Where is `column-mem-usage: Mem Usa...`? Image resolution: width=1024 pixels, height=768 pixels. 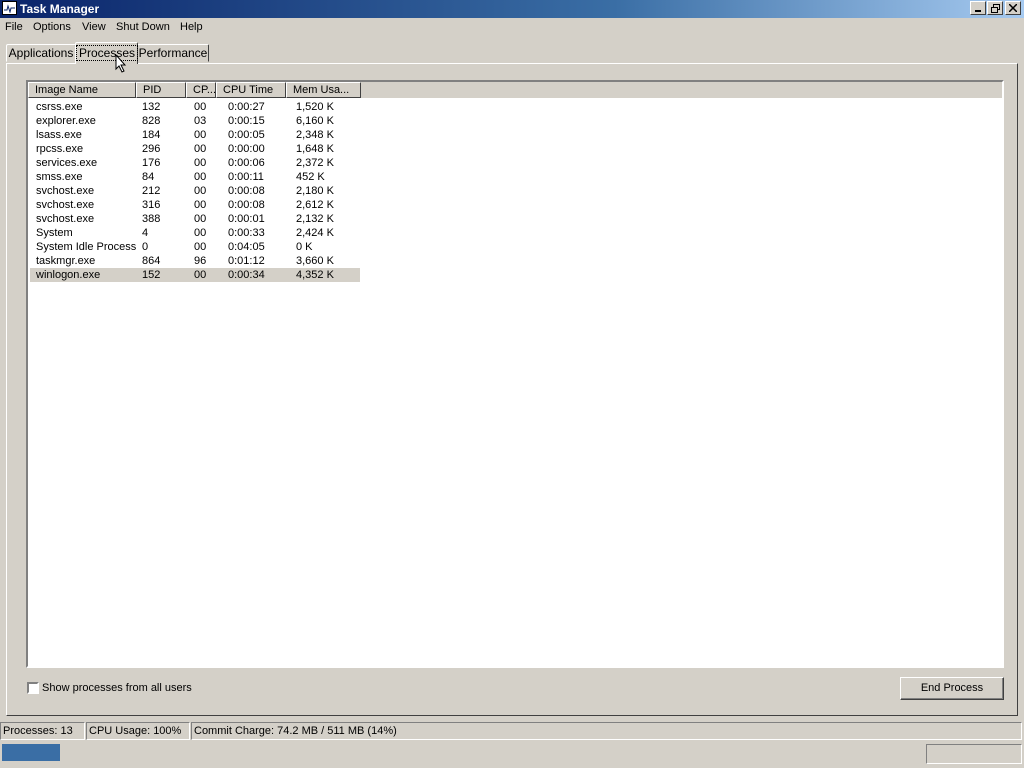
column-mem-usage: Mem Usa... is located at coordinates (323, 90).